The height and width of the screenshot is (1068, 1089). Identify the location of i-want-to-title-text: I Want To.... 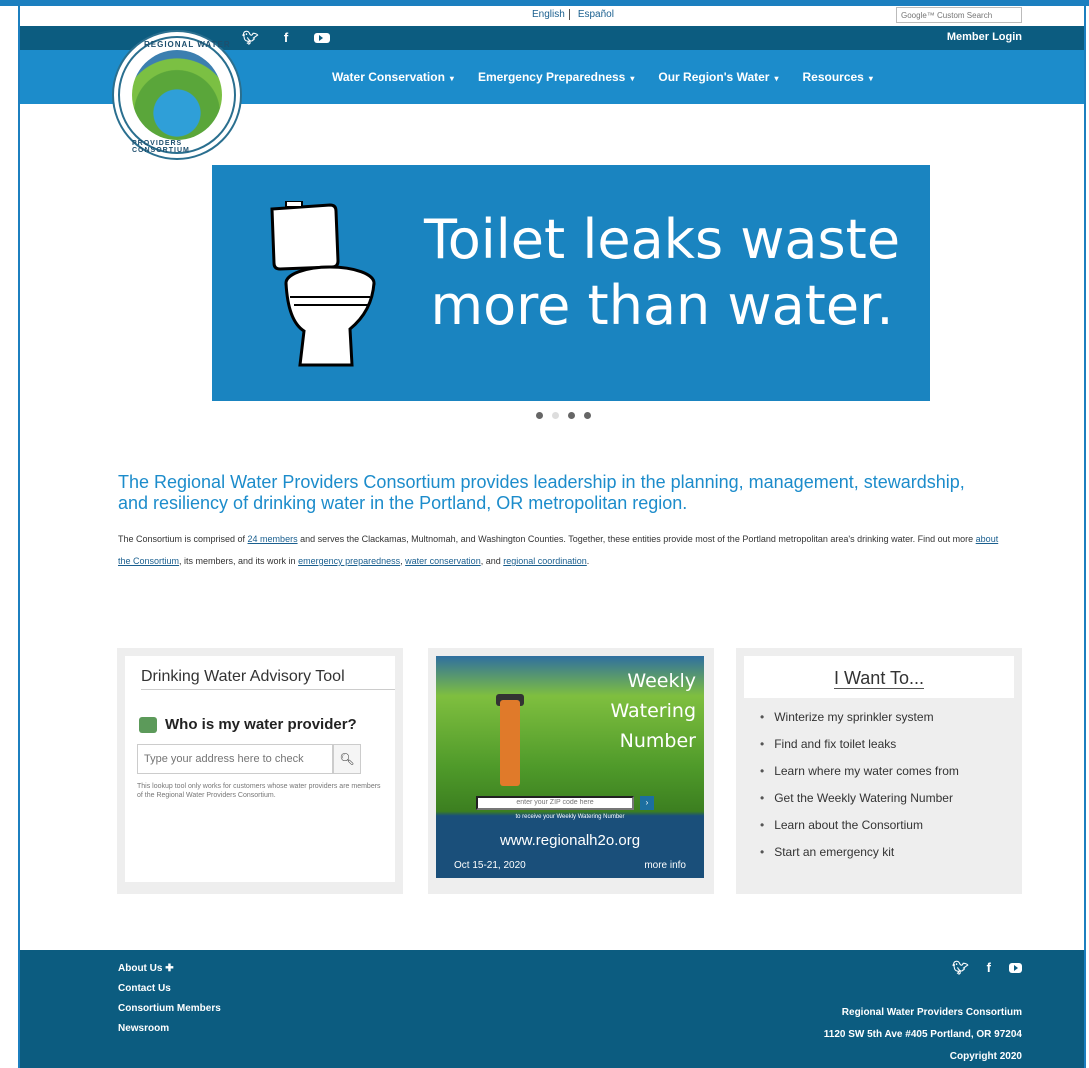
(879, 678).